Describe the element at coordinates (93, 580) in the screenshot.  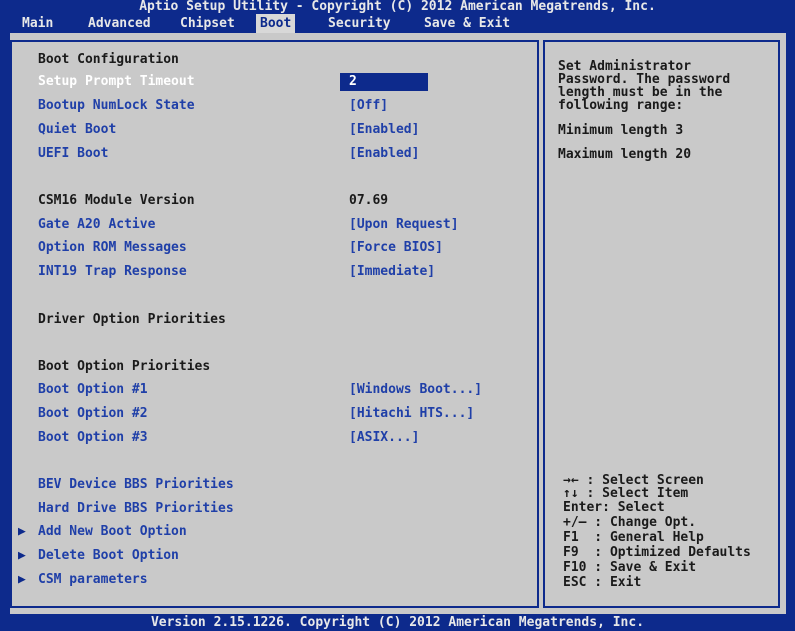
I see `csm-parameters-link: CSM parameters` at that location.